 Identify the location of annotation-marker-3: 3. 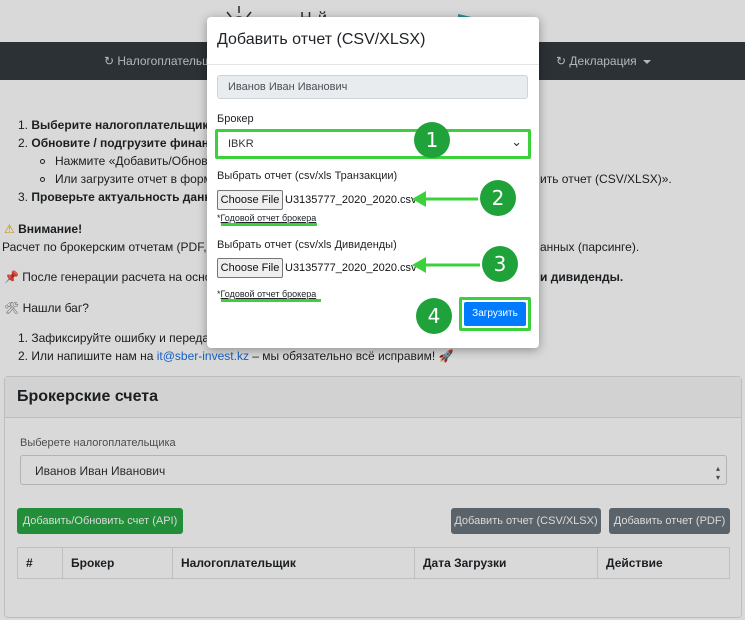
(500, 264).